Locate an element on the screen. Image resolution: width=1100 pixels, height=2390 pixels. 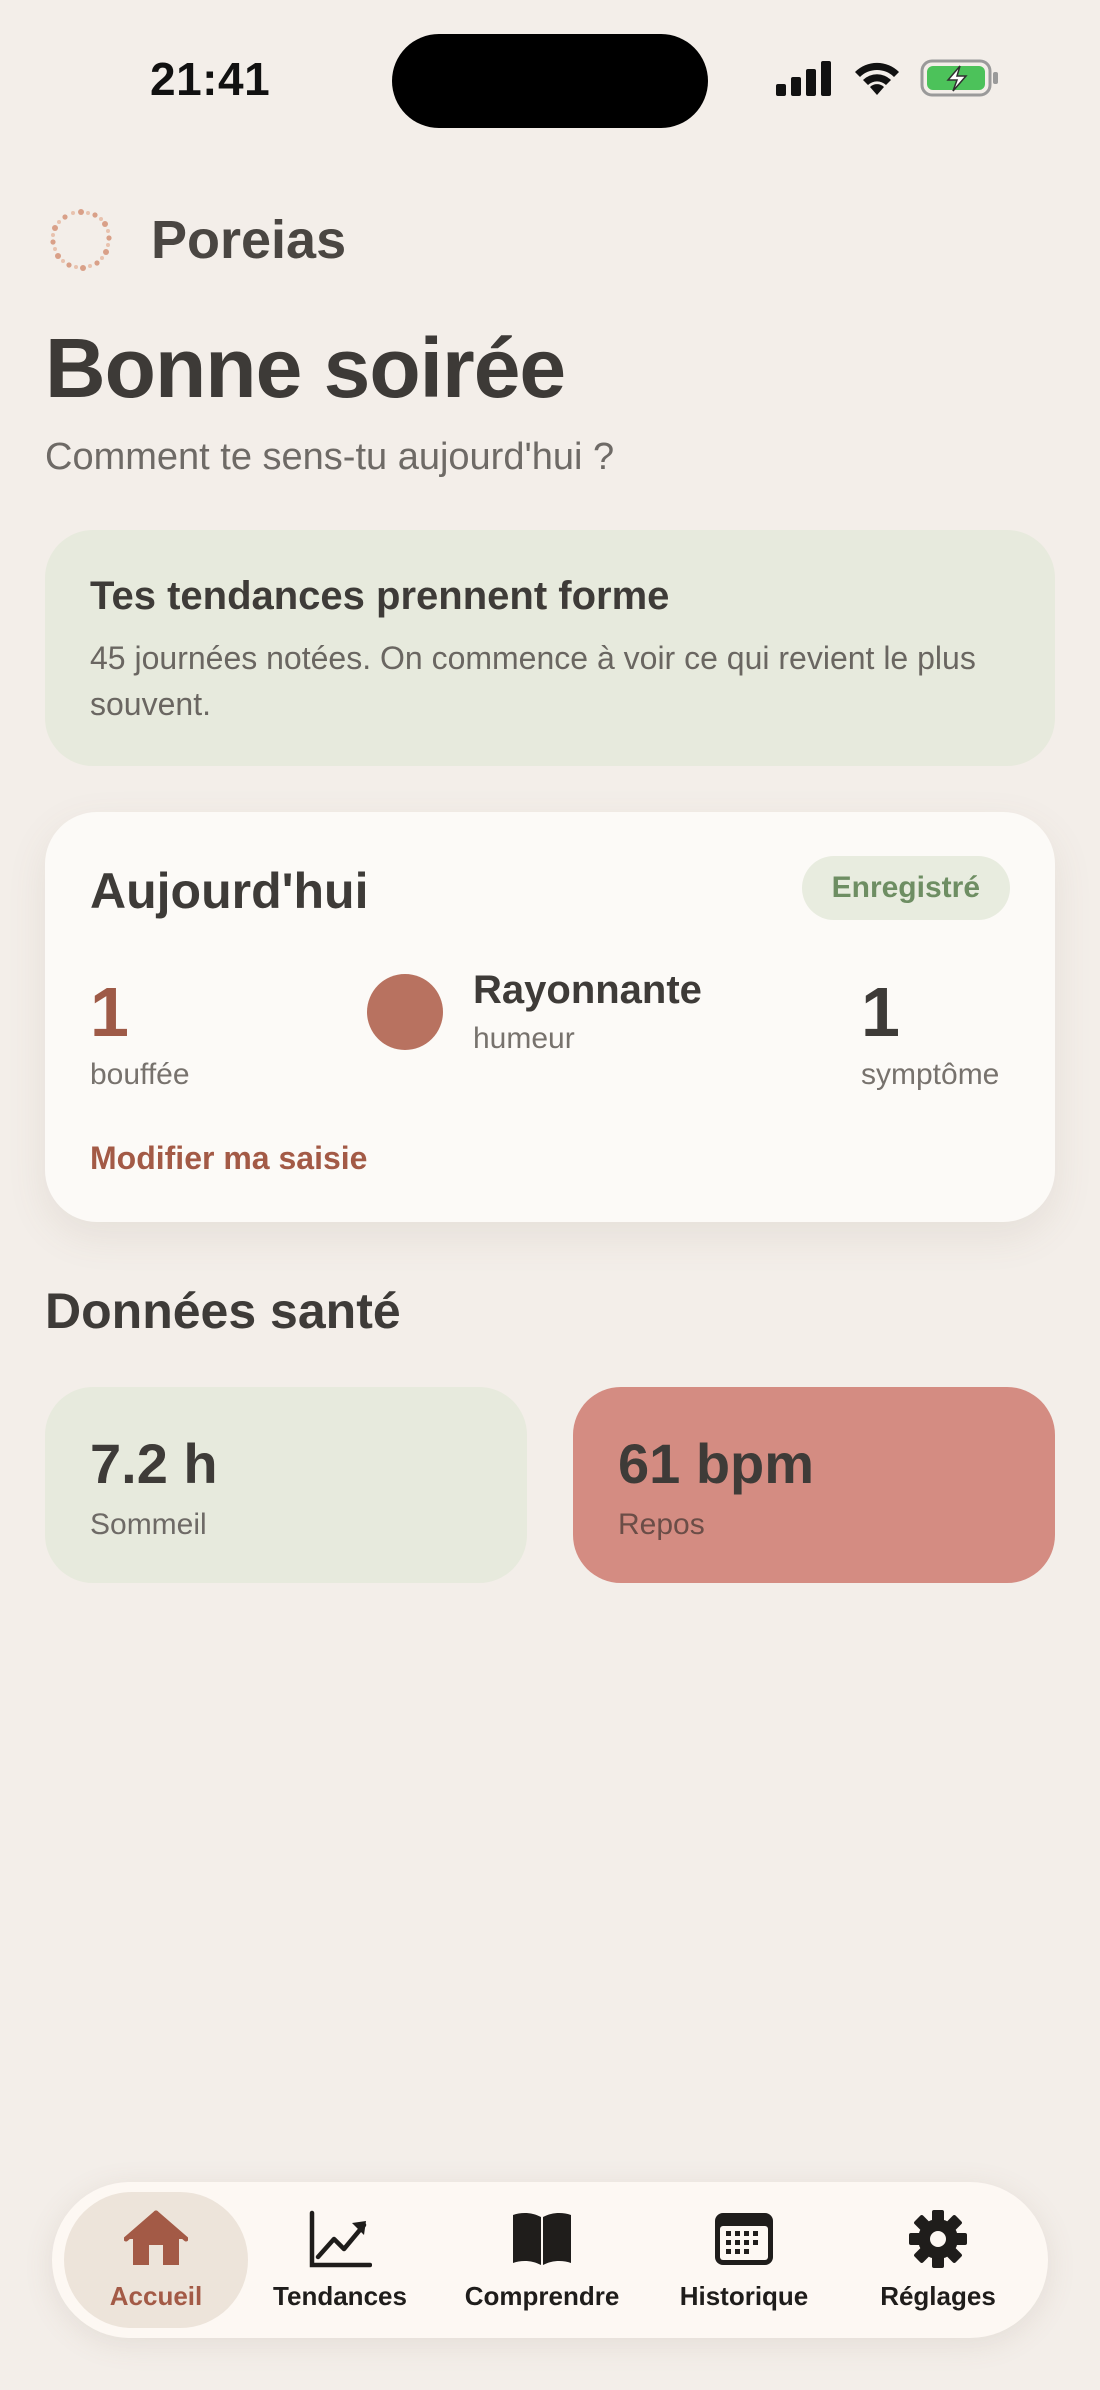
tab-label: Accueil is located at coordinates (156, 2295).